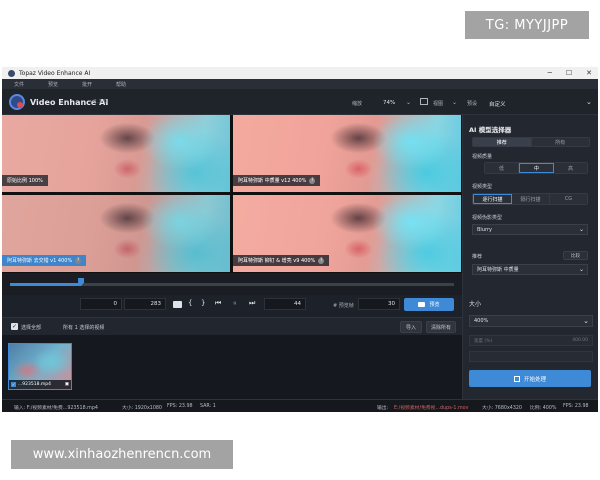 This screenshot has height=480, width=600. What do you see at coordinates (218, 303) in the screenshot?
I see `step-back-icon: ⏮` at bounding box center [218, 303].